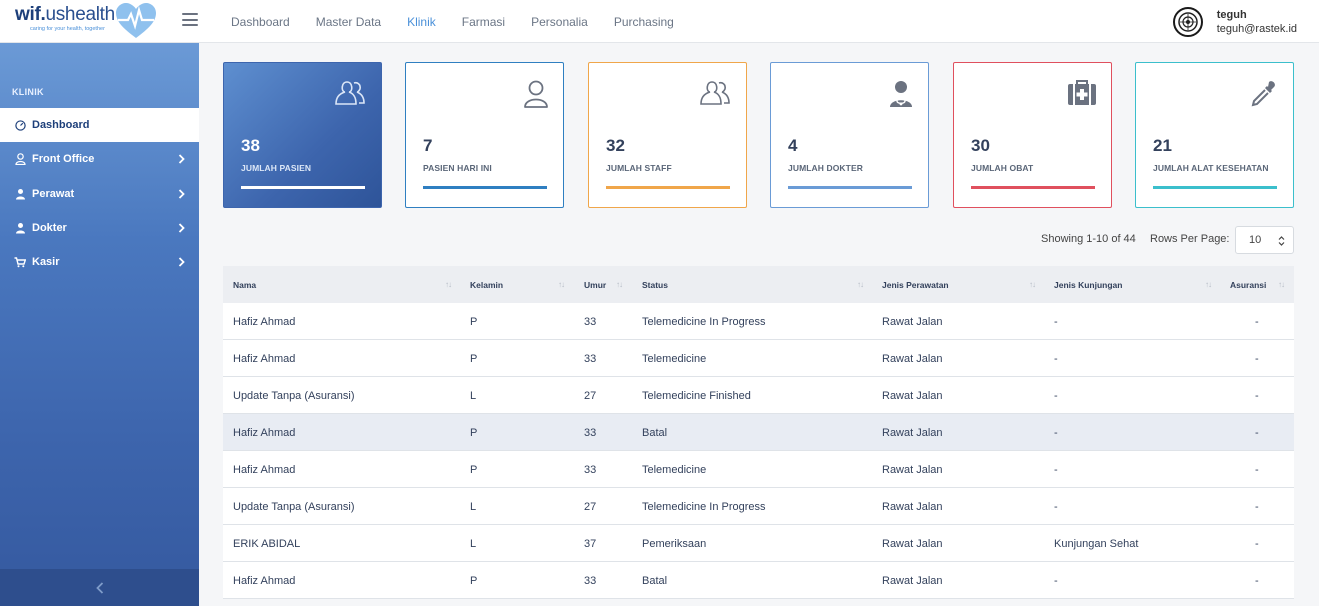  I want to click on sidebar-item-dokter: Dokter, so click(99, 228).